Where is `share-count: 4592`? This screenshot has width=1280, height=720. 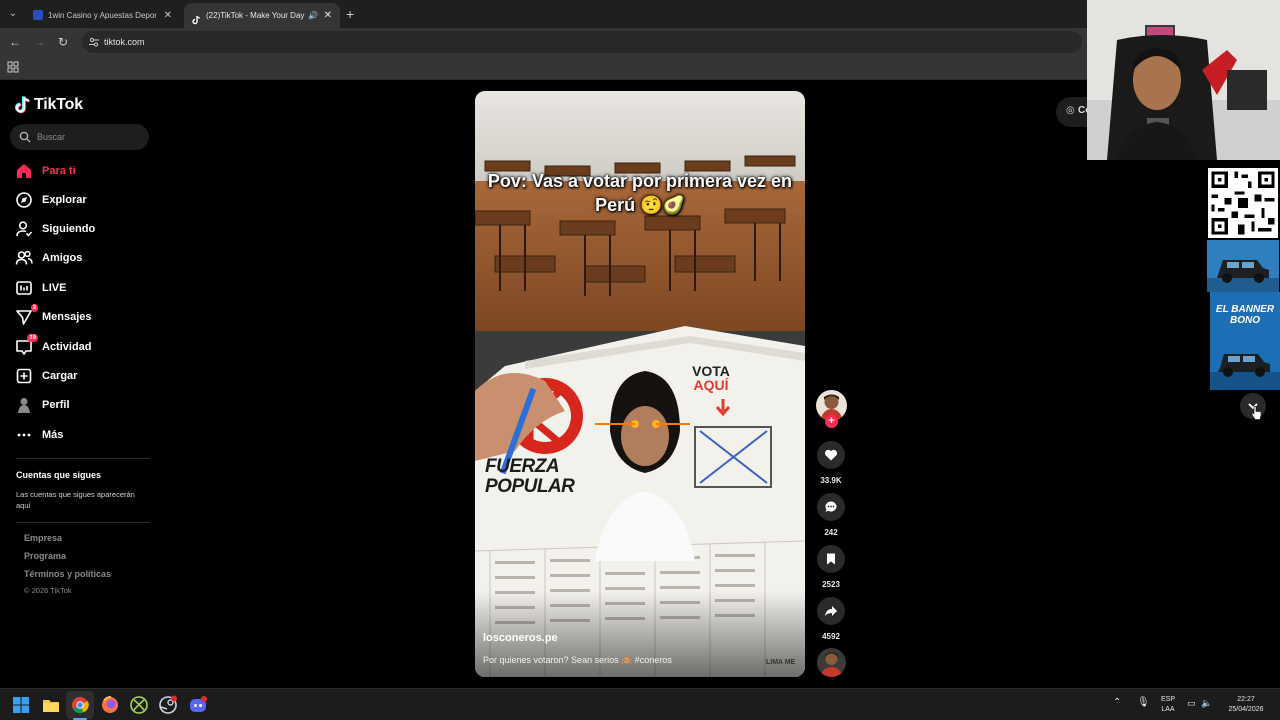
share-count: 4592 is located at coordinates (831, 636).